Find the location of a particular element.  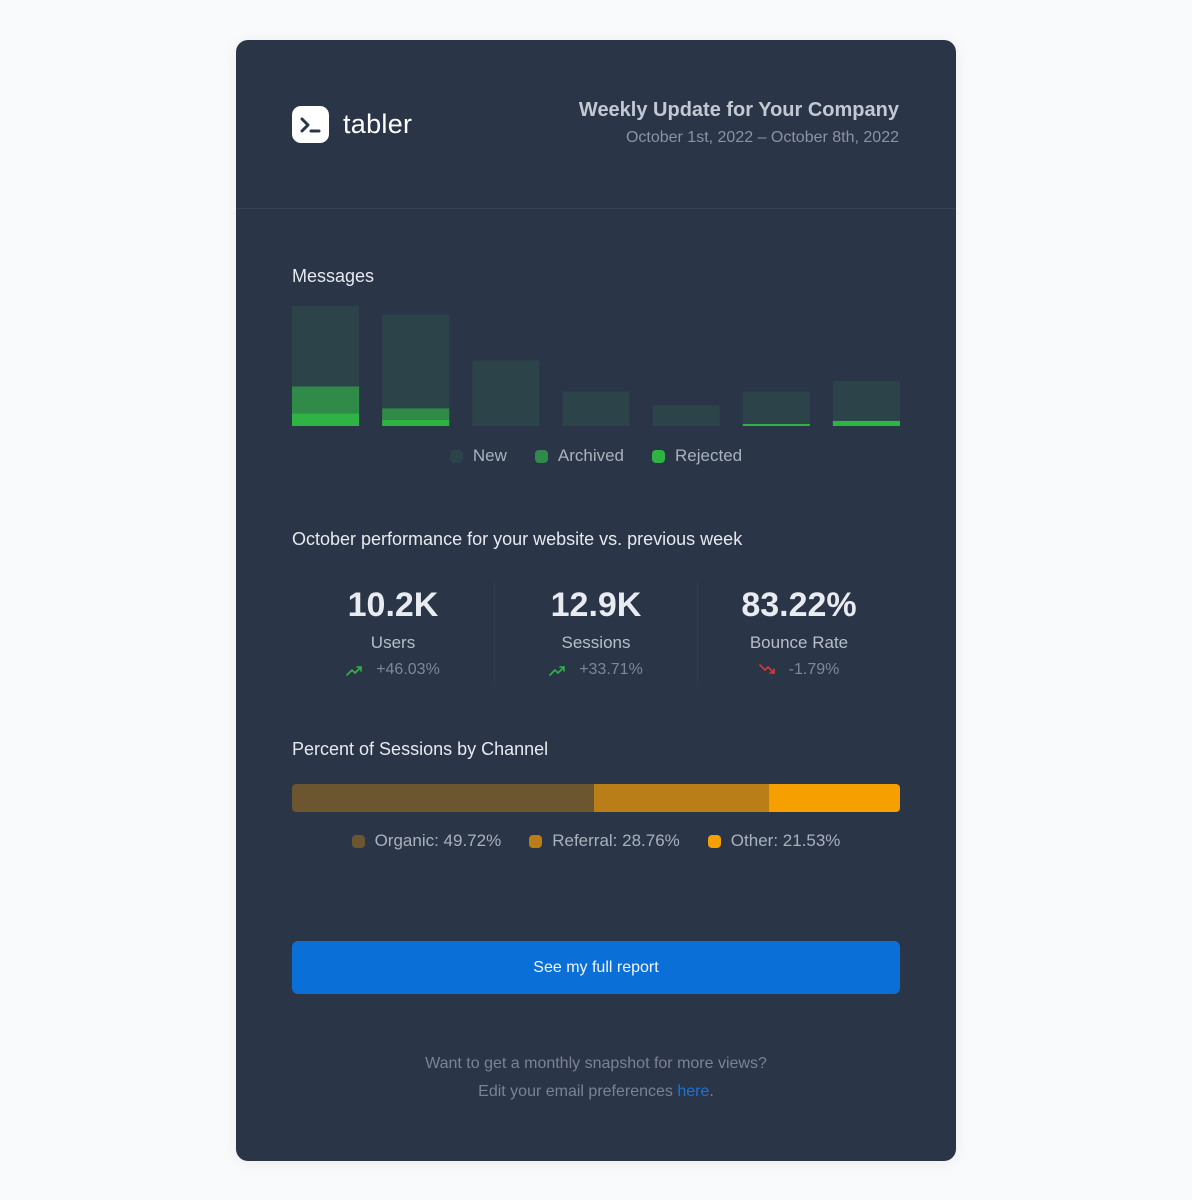

legend-item-new: New is located at coordinates (478, 456).